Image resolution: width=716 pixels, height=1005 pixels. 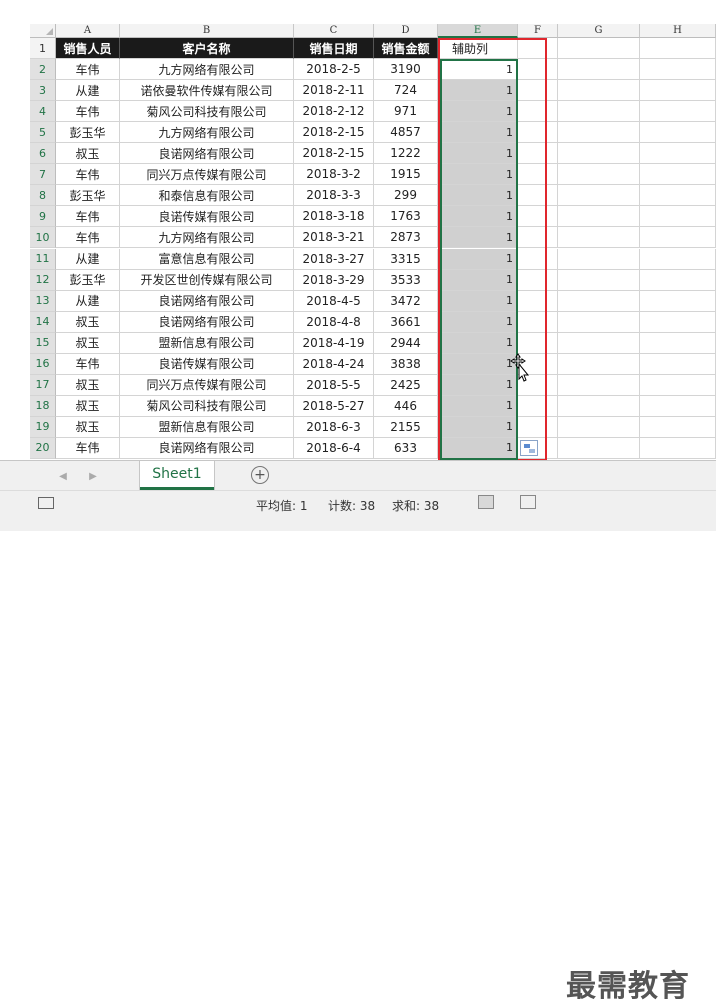 I want to click on column-header-f: F, so click(x=538, y=31).